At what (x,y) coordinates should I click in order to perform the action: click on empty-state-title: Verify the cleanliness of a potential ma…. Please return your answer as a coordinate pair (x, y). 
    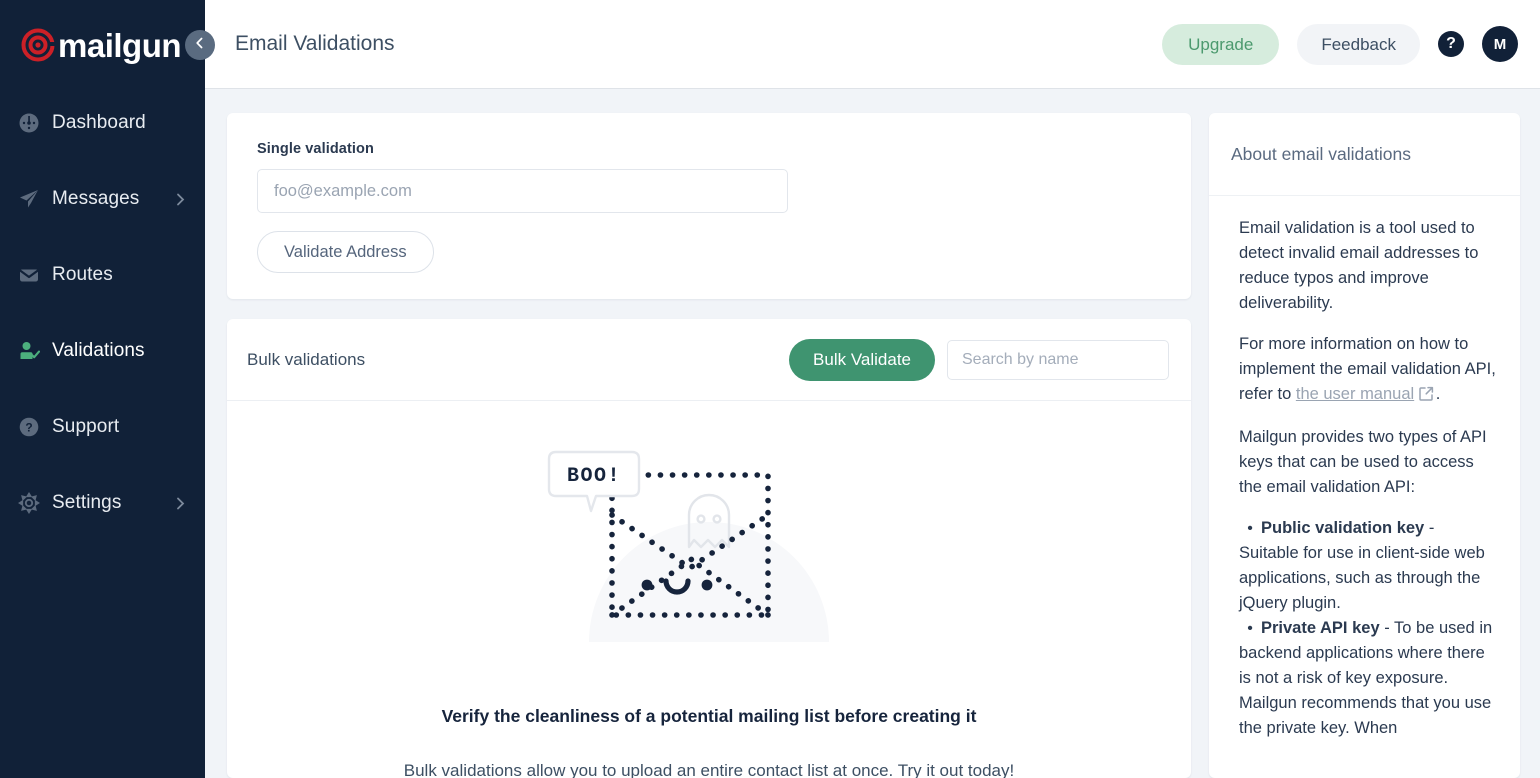
    Looking at the image, I should click on (709, 716).